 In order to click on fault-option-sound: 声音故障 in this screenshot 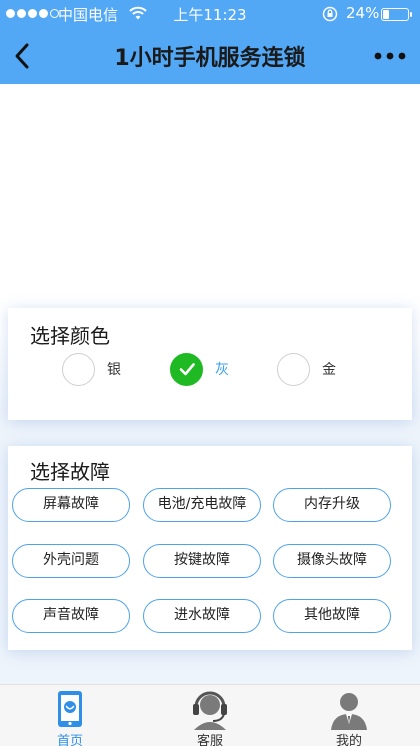, I will do `click(71, 616)`.